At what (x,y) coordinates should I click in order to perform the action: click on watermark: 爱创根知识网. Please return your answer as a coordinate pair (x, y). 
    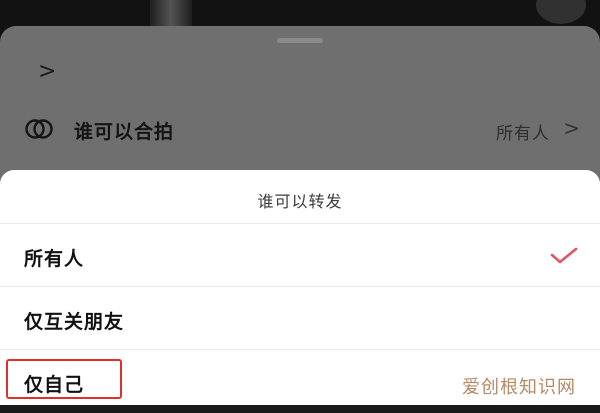
    Looking at the image, I should click on (519, 387).